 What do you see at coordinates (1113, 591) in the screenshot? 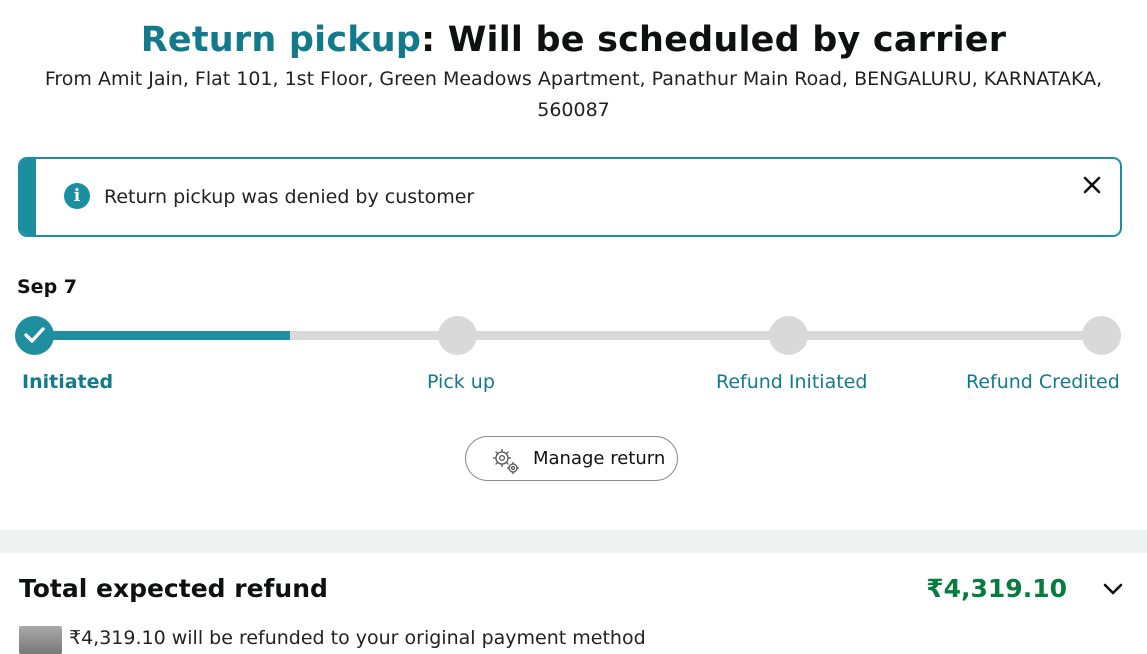
I see `chevron-down-icon` at bounding box center [1113, 591].